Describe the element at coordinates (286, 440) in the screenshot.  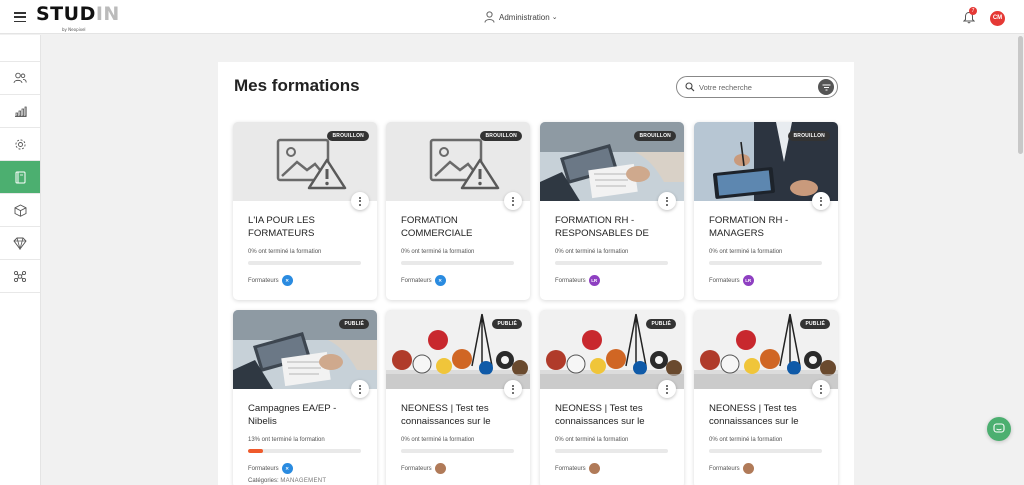
I see `completion-text: 13% ont terminé la formation` at that location.